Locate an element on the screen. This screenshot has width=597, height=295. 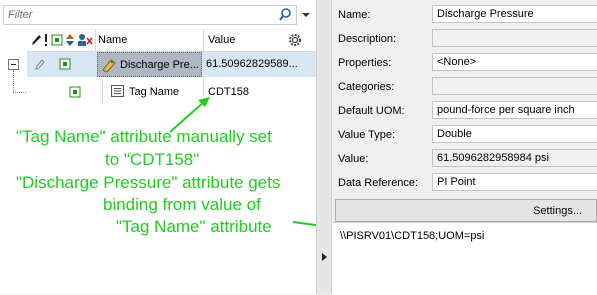
value-label: Value: is located at coordinates (353, 159).